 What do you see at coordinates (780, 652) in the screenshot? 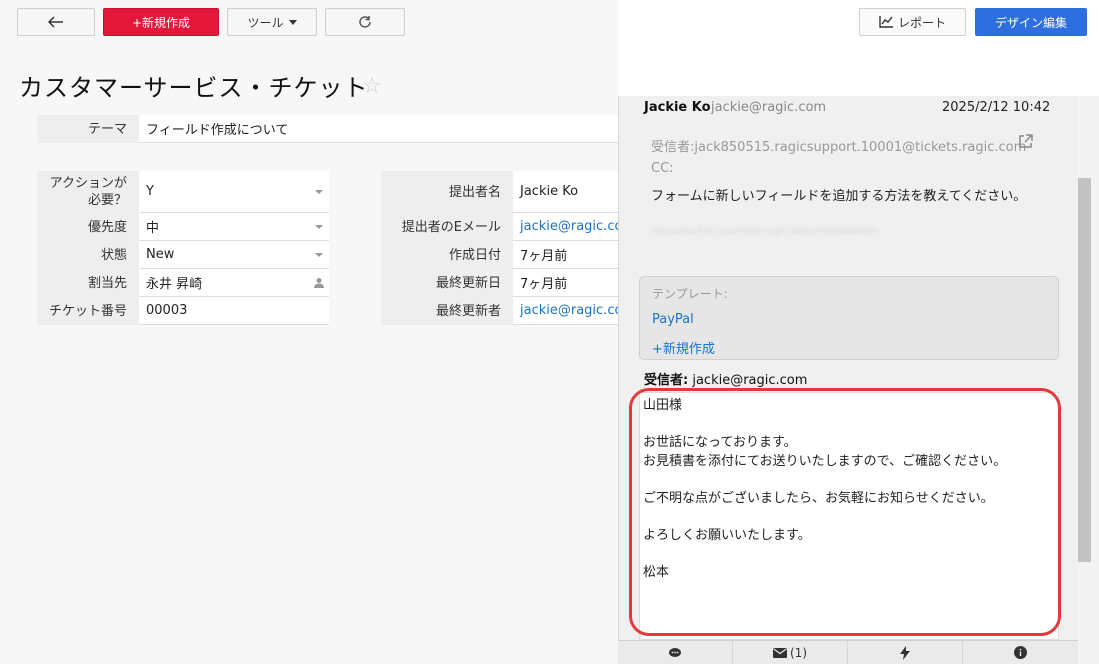
I see `mail-icon` at bounding box center [780, 652].